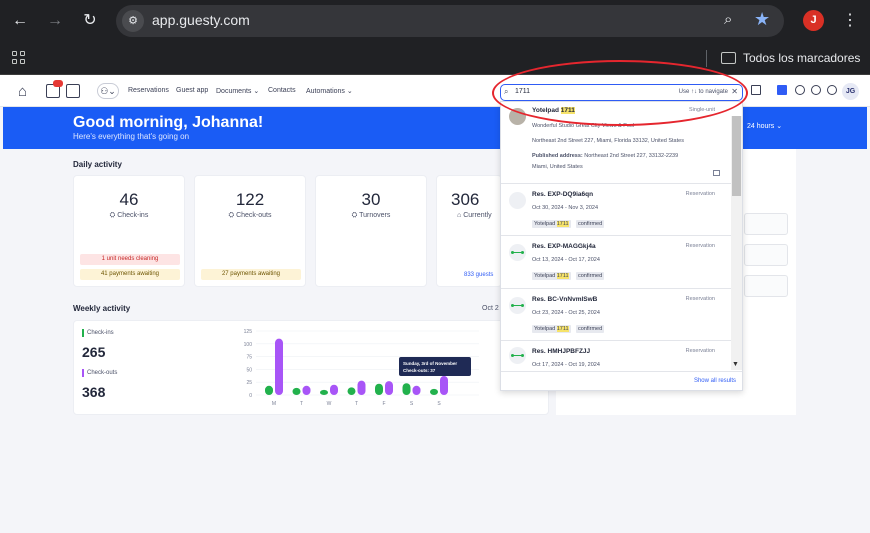 Image resolution: width=870 pixels, height=533 pixels. I want to click on nav-documents: Documents ⌄, so click(237, 91).